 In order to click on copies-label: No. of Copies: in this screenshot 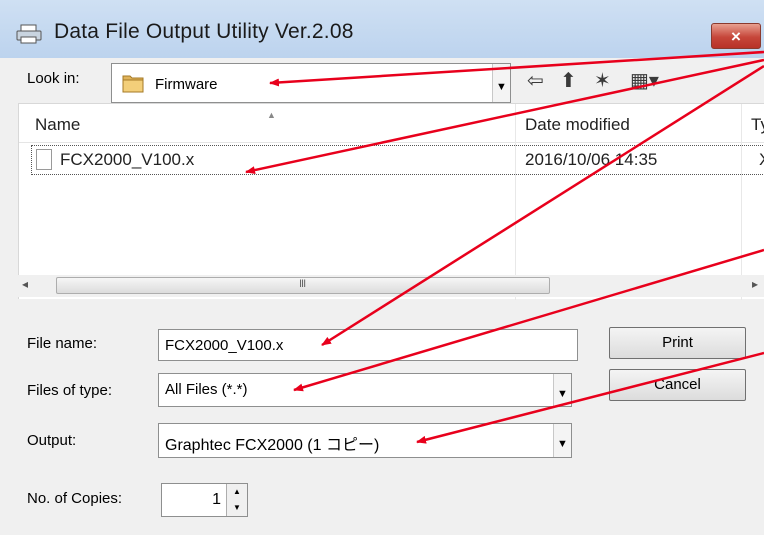, I will do `click(75, 498)`.